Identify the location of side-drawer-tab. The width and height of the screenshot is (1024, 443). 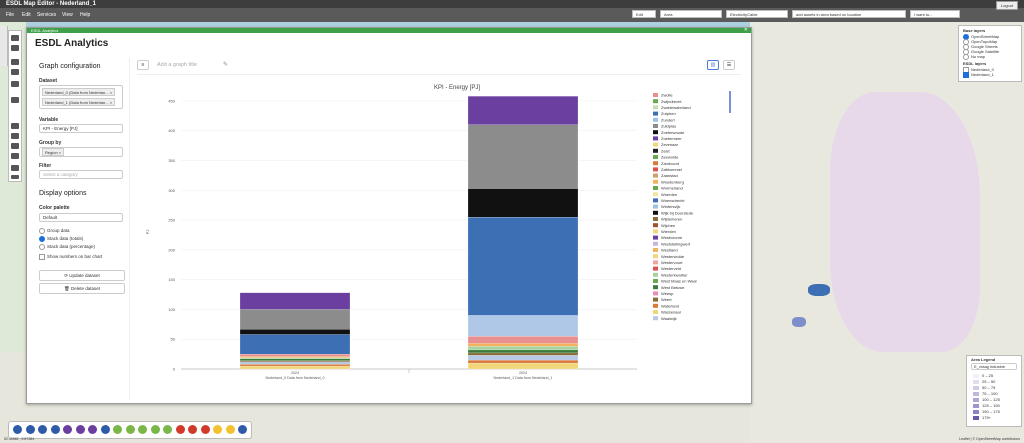
(4, 46).